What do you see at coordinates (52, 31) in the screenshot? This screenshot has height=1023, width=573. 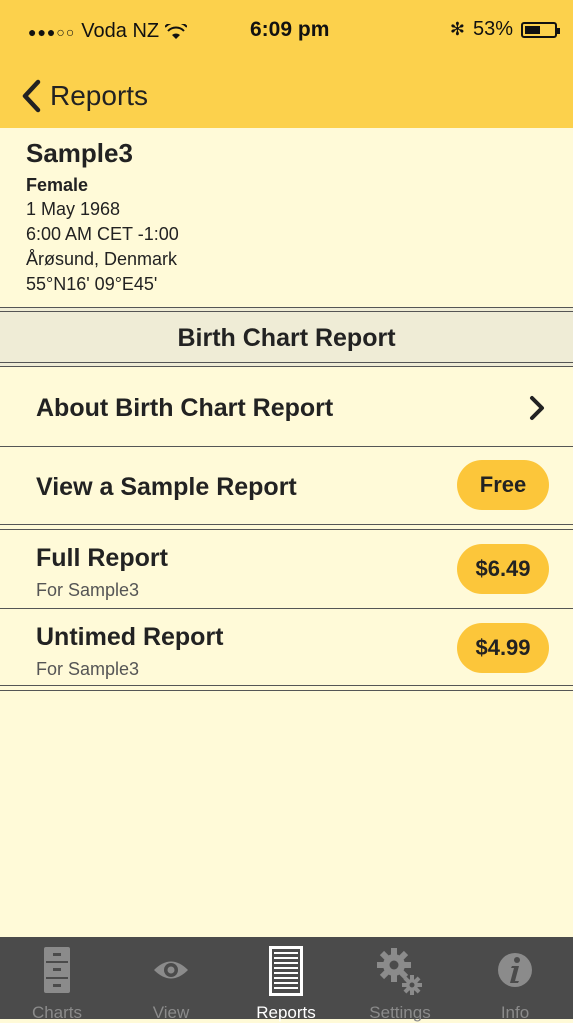 I see `signal-strength-icon: ●●●○○` at bounding box center [52, 31].